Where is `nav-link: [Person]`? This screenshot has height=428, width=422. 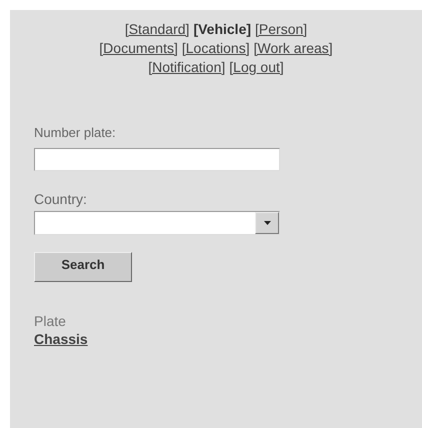
nav-link: [Person] is located at coordinates (281, 29).